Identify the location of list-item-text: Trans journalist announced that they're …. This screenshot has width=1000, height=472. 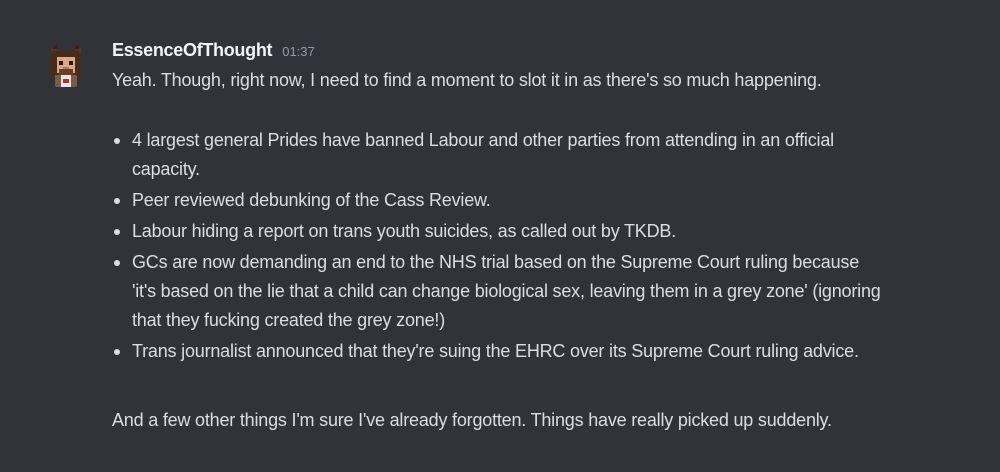
(495, 351).